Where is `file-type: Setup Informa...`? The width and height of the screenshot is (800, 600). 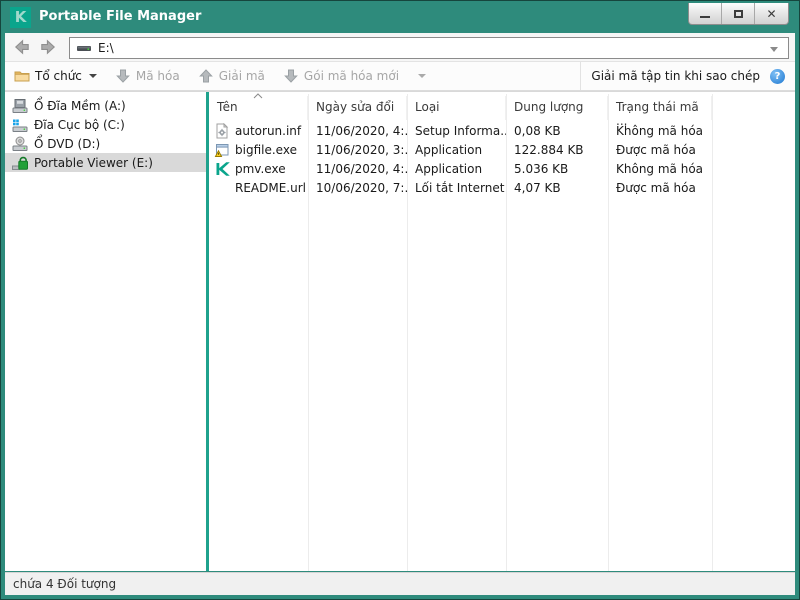 file-type: Setup Informa... is located at coordinates (460, 130).